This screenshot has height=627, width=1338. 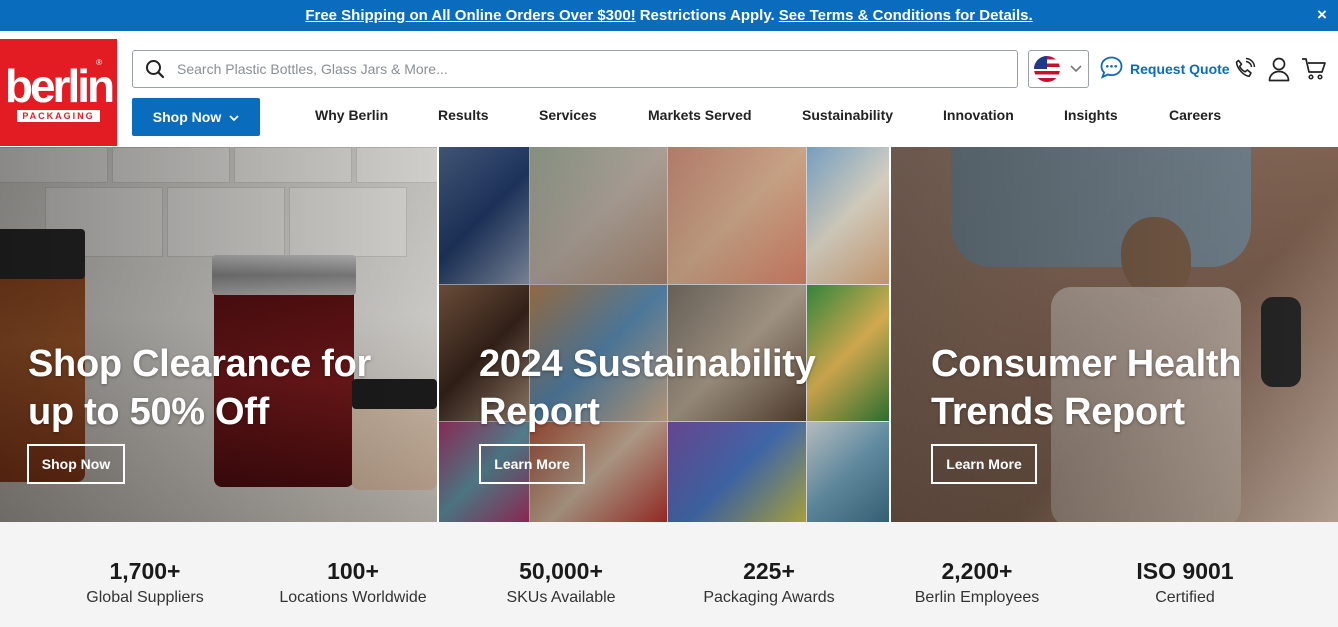 I want to click on logo-wordmark: berlin, so click(x=59, y=85).